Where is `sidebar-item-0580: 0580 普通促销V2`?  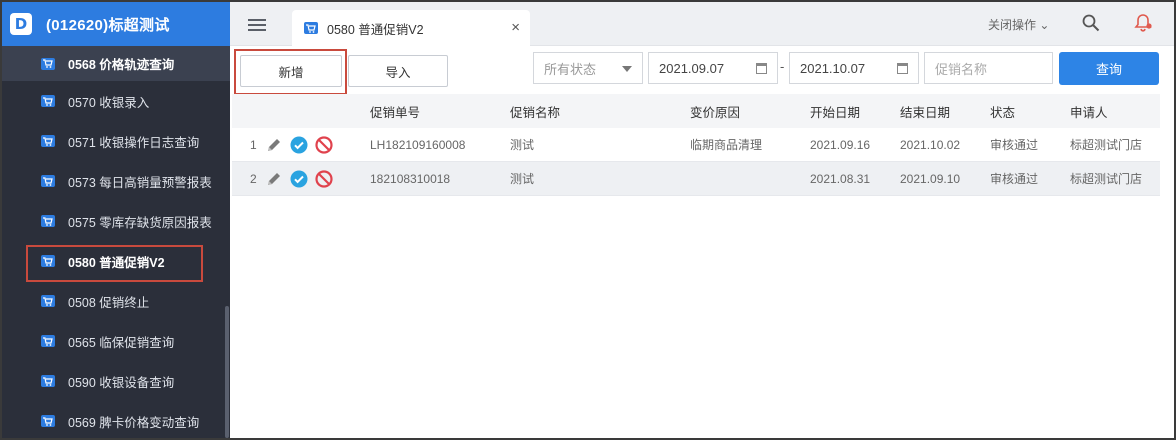
sidebar-item-0580: 0580 普通促销V2 is located at coordinates (116, 261).